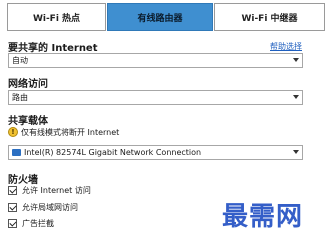 This screenshot has width=333, height=247. What do you see at coordinates (16, 152) in the screenshot?
I see `network-adapter-icon` at bounding box center [16, 152].